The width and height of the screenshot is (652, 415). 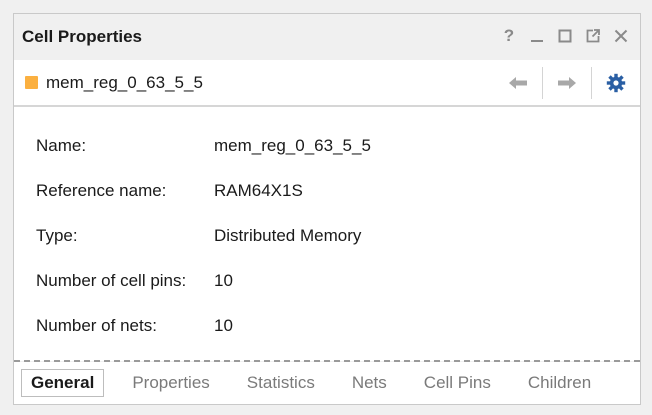 I want to click on minimize-icon, so click(x=537, y=41).